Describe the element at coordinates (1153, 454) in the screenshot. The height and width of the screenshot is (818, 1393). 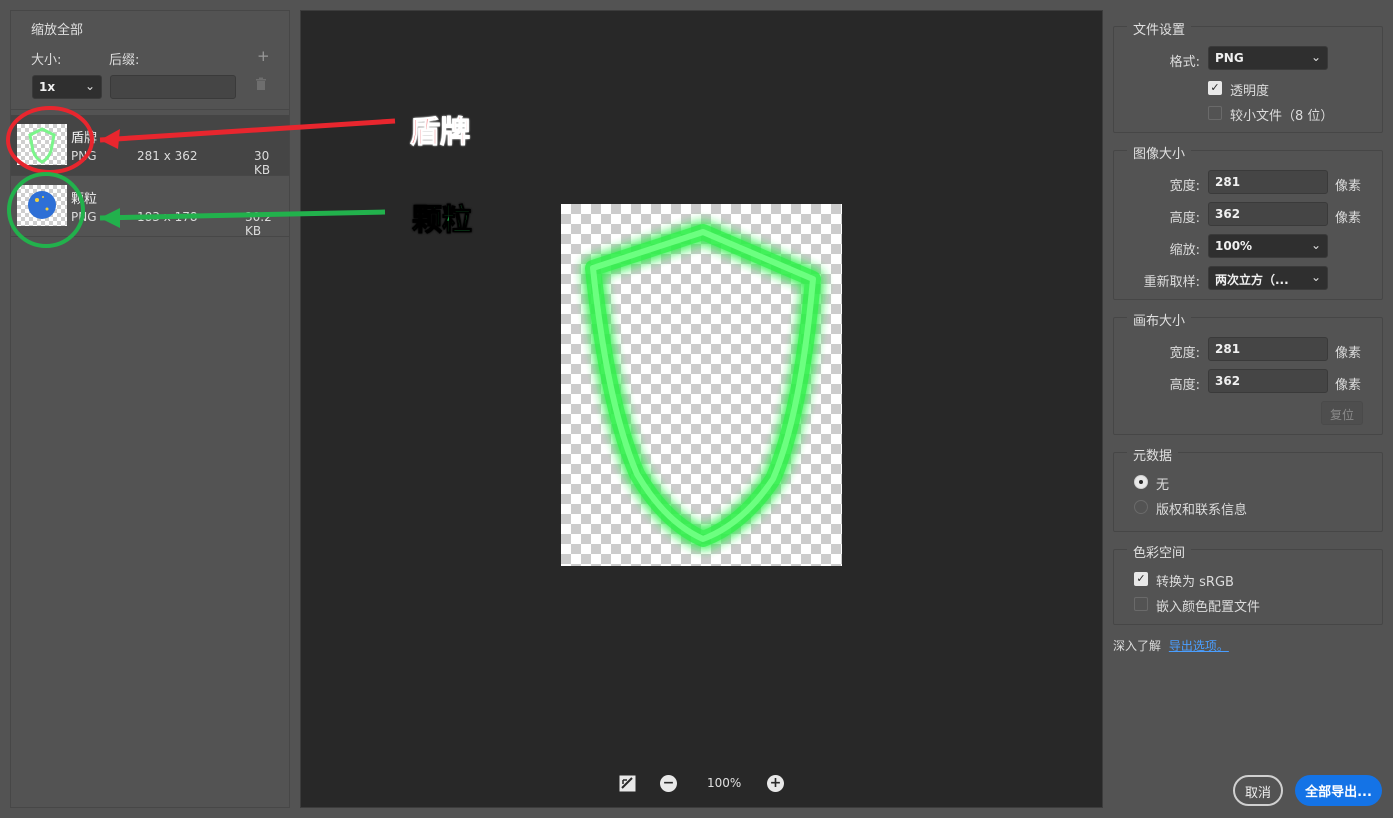
I see `metadata-title: 元数据` at that location.